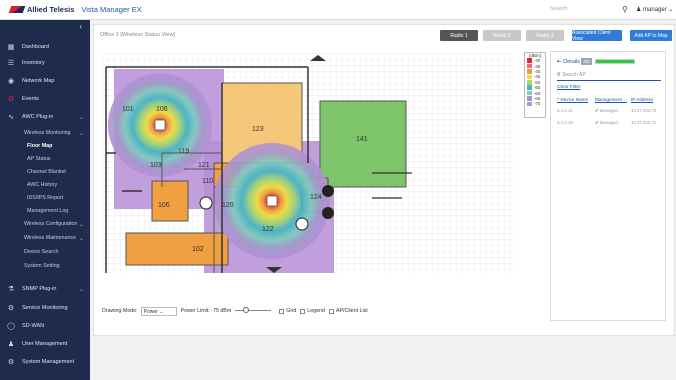 The width and height of the screenshot is (676, 380). Describe the element at coordinates (45, 99) in the screenshot. I see `sidebar-item-events: ⚙ Events` at that location.